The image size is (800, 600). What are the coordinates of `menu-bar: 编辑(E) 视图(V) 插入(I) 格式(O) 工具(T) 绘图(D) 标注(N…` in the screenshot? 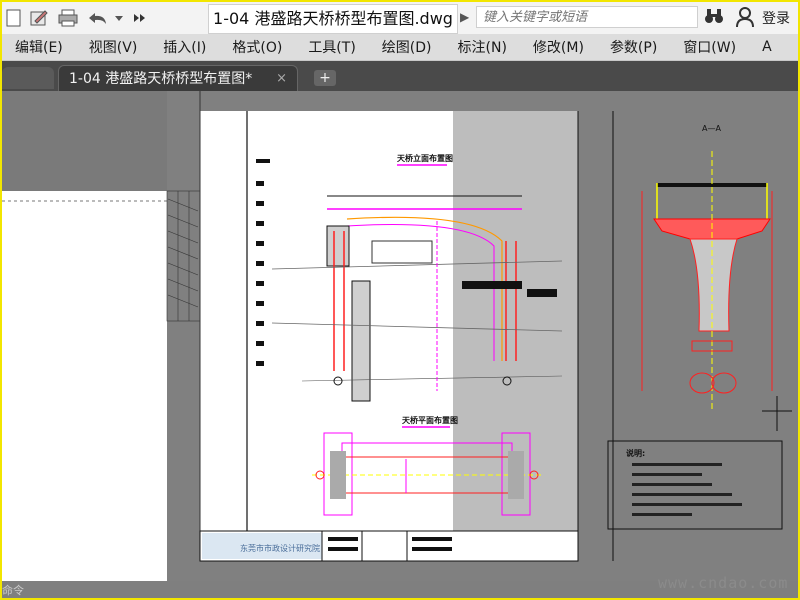 It's located at (400, 47).